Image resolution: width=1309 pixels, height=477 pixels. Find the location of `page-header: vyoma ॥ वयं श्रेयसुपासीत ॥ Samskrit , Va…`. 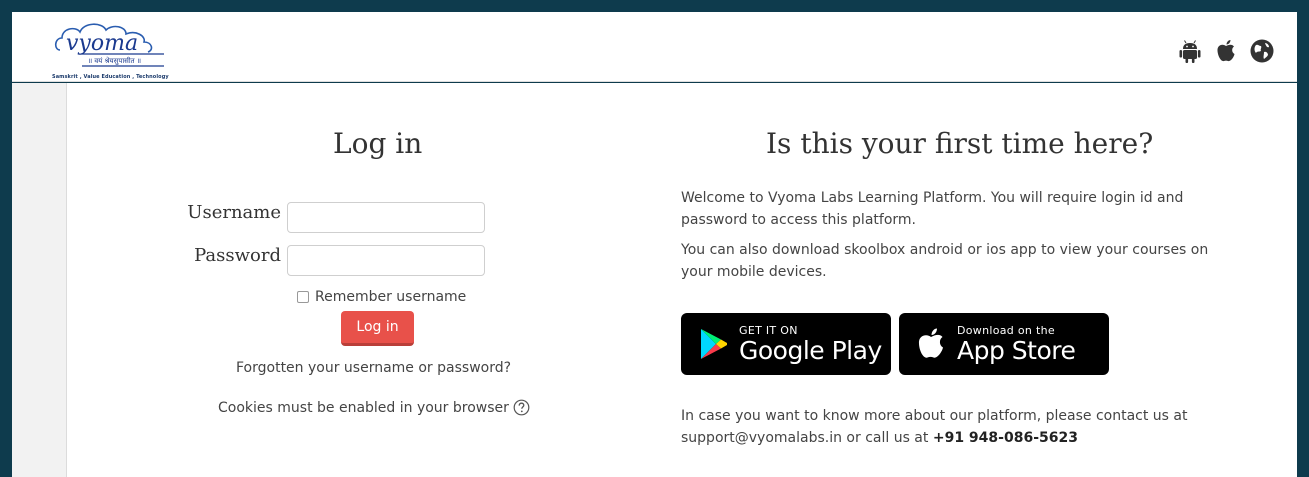

page-header: vyoma ॥ वयं श्रेयसुपासीत ॥ Samskrit , Va… is located at coordinates (654, 47).